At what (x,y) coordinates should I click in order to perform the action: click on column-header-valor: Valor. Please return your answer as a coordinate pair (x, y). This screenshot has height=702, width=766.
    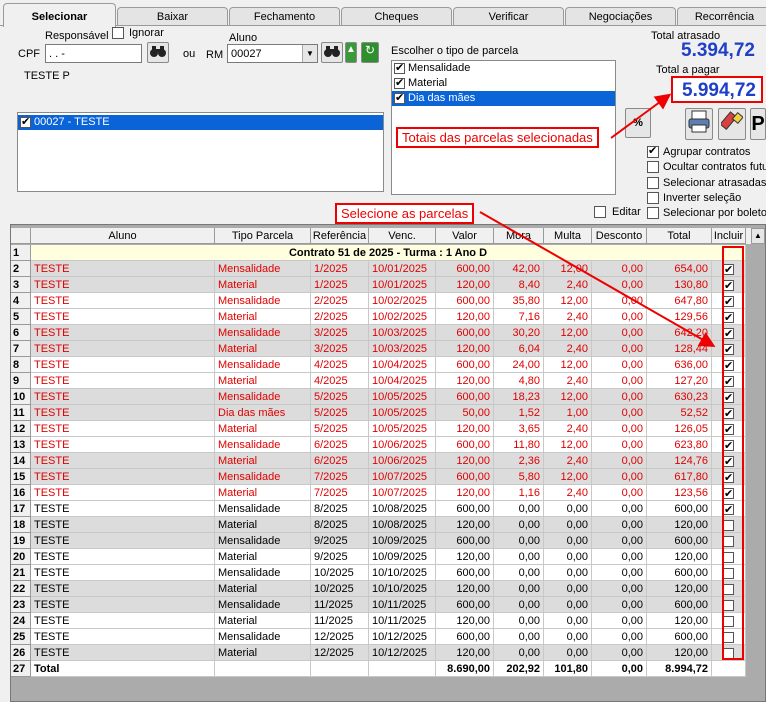
    Looking at the image, I should click on (465, 236).